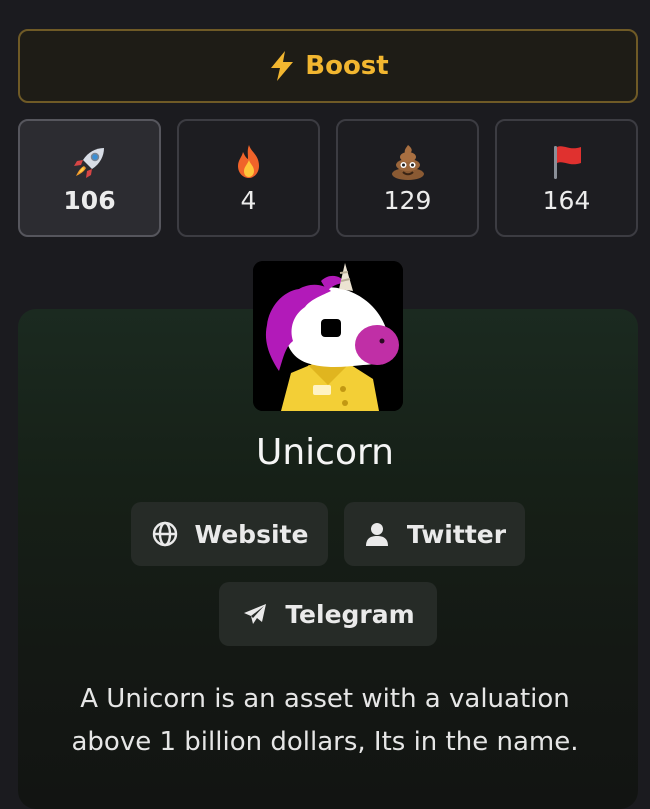 This screenshot has height=809, width=650. I want to click on website-link-button: Website, so click(229, 534).